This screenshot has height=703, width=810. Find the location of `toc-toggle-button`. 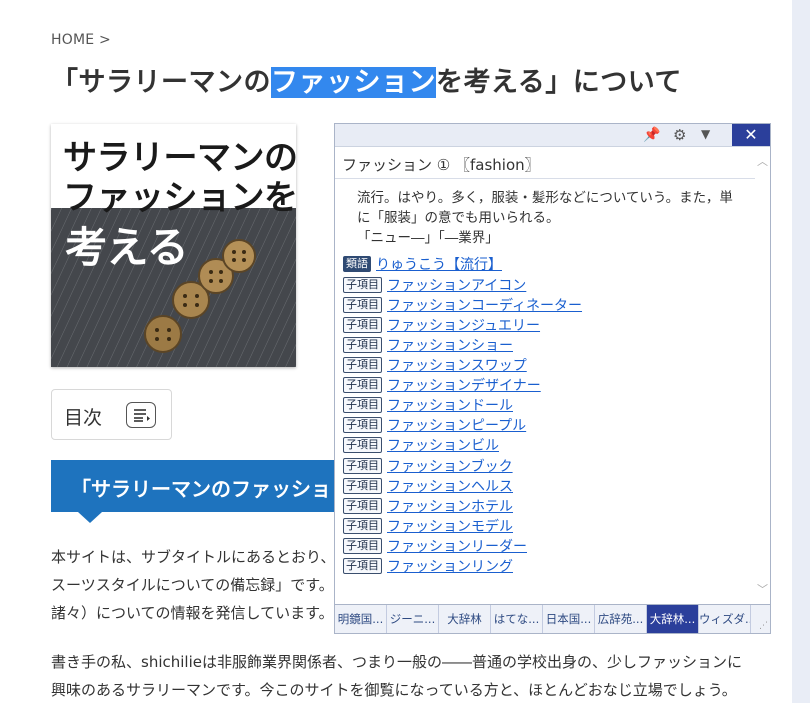

toc-toggle-button is located at coordinates (141, 415).